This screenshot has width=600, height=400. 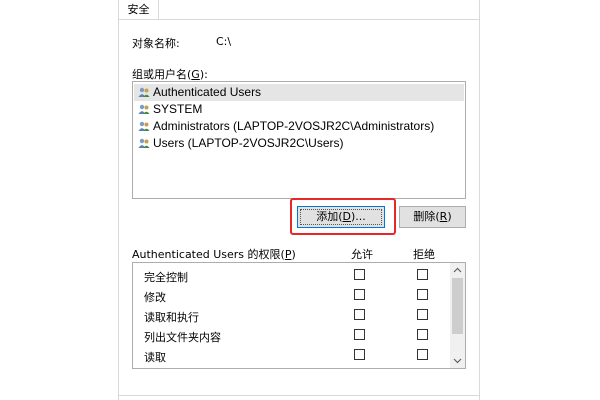 I want to click on permission-name: 完全控制, so click(x=166, y=277).